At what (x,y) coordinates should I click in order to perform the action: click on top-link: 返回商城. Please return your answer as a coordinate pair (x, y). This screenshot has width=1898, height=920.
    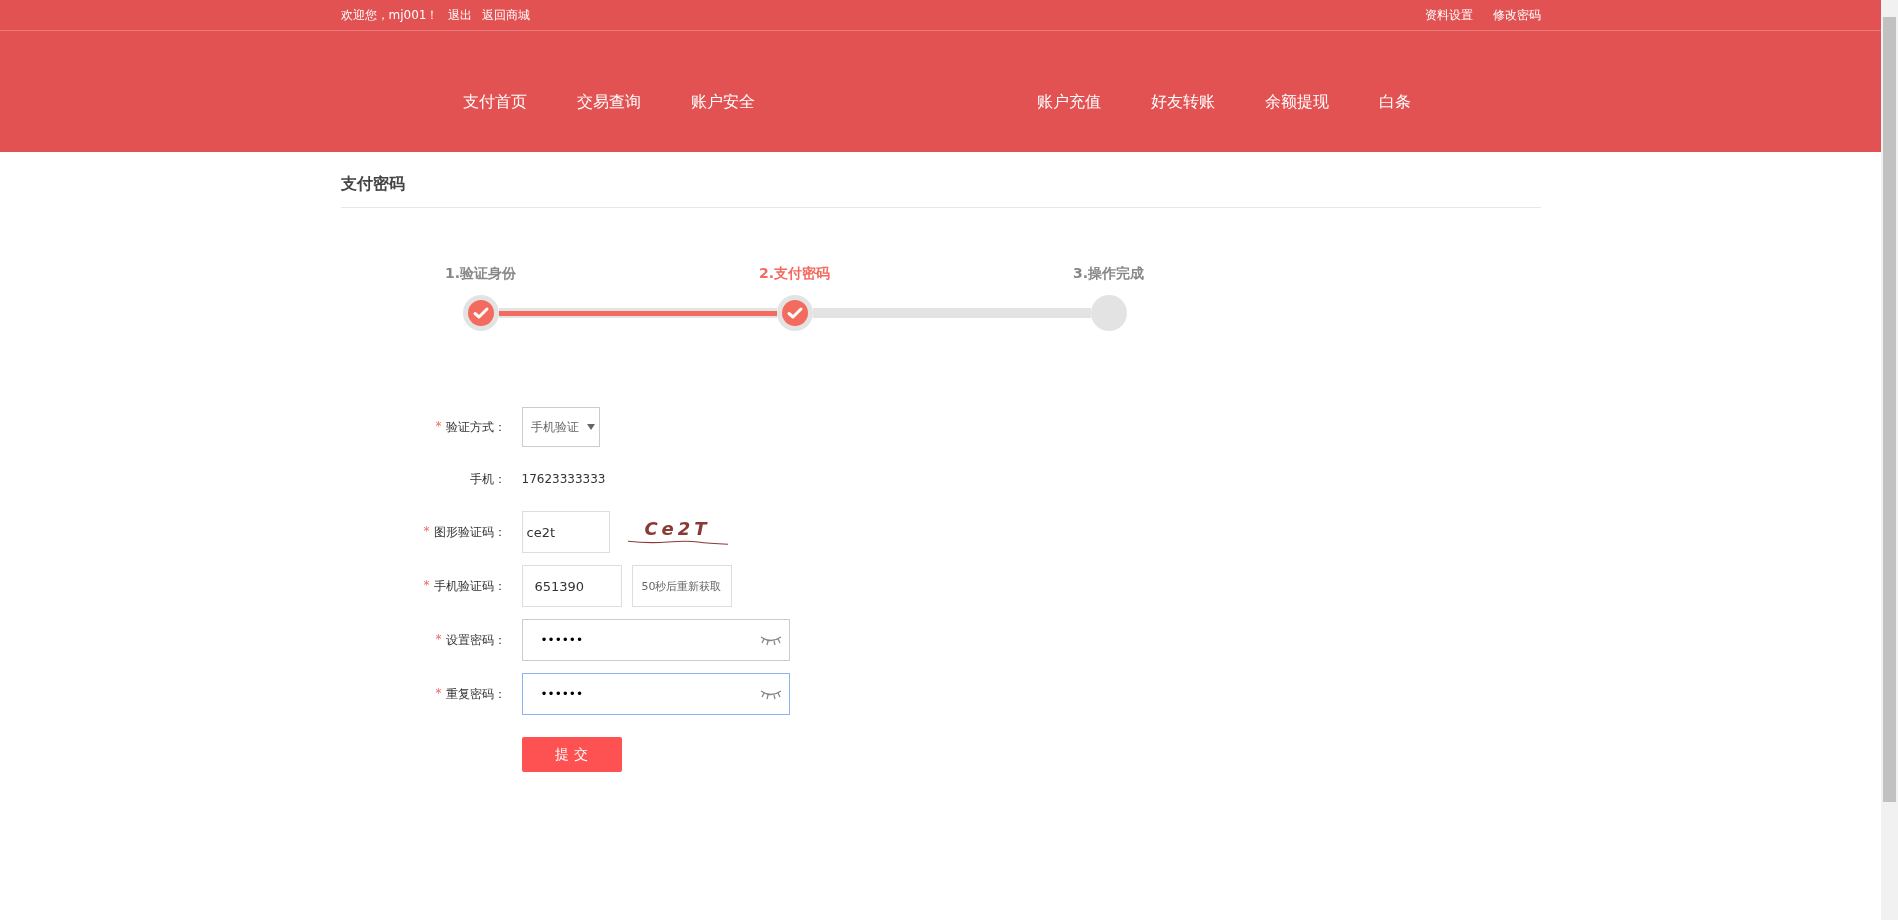
    Looking at the image, I should click on (506, 15).